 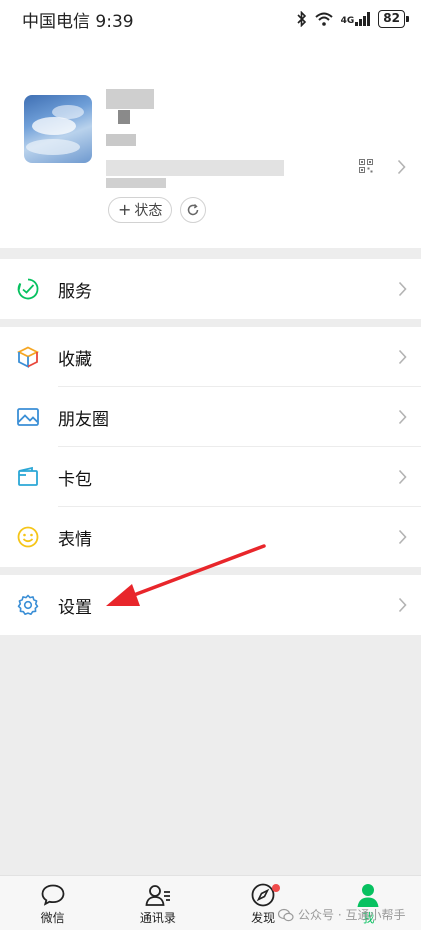 I want to click on wechat-id-blurred-line, so click(x=195, y=168).